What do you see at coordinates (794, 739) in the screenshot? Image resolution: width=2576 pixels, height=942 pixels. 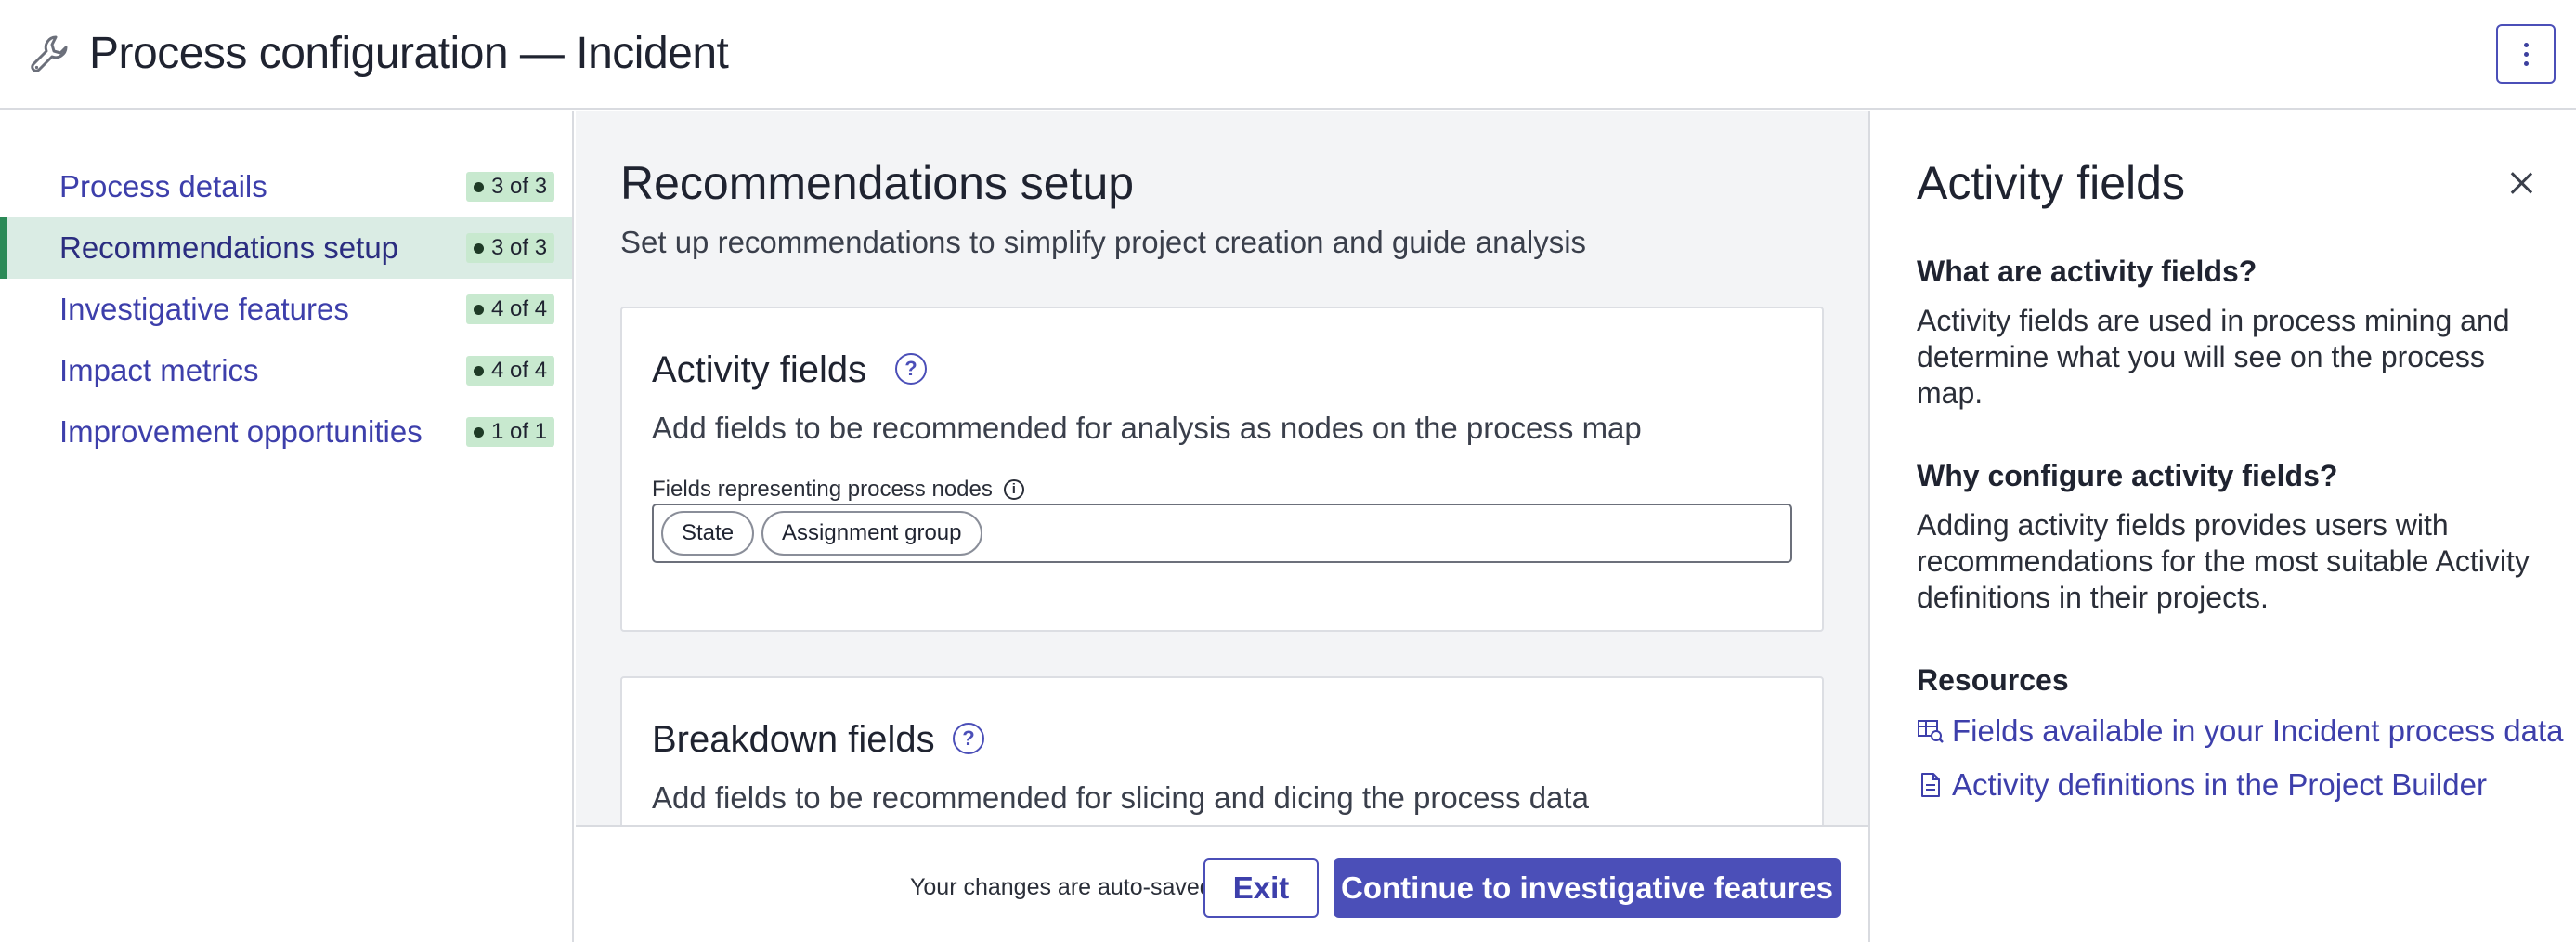 I see `card-title: Breakdown fields` at bounding box center [794, 739].